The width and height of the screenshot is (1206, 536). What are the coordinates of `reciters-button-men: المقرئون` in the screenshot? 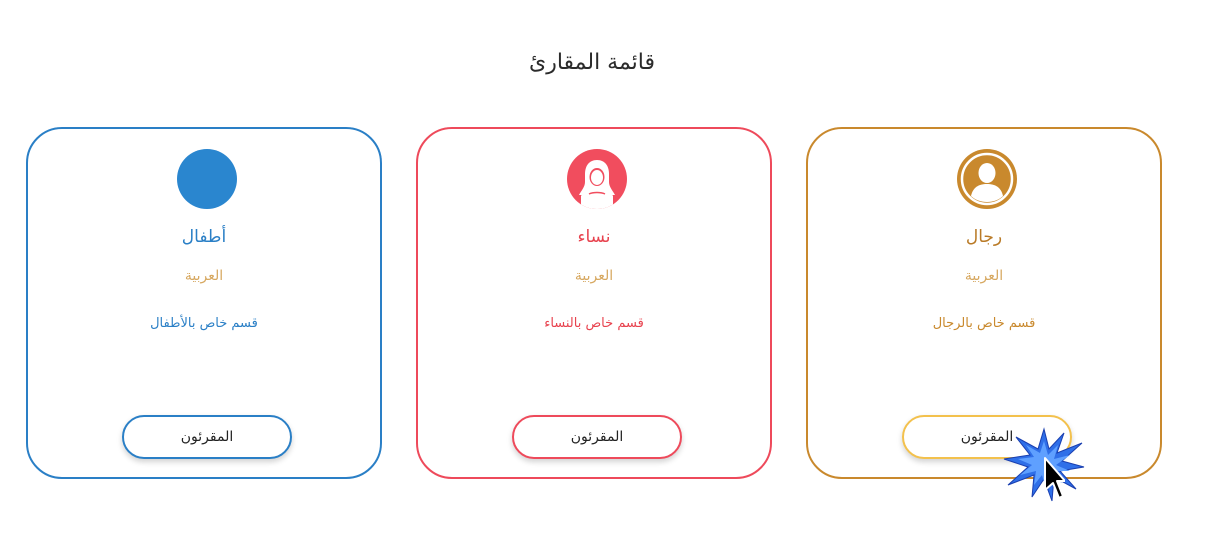 It's located at (987, 437).